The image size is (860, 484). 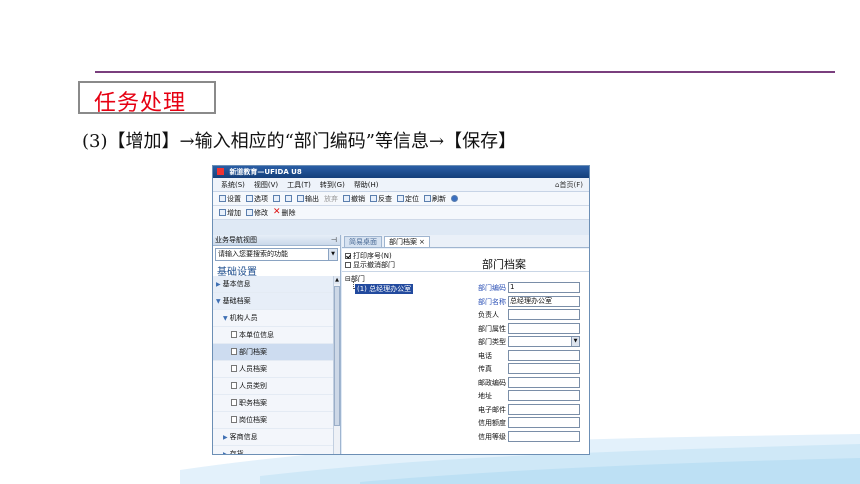 What do you see at coordinates (312, 198) in the screenshot?
I see `export-label: 输出` at bounding box center [312, 198].